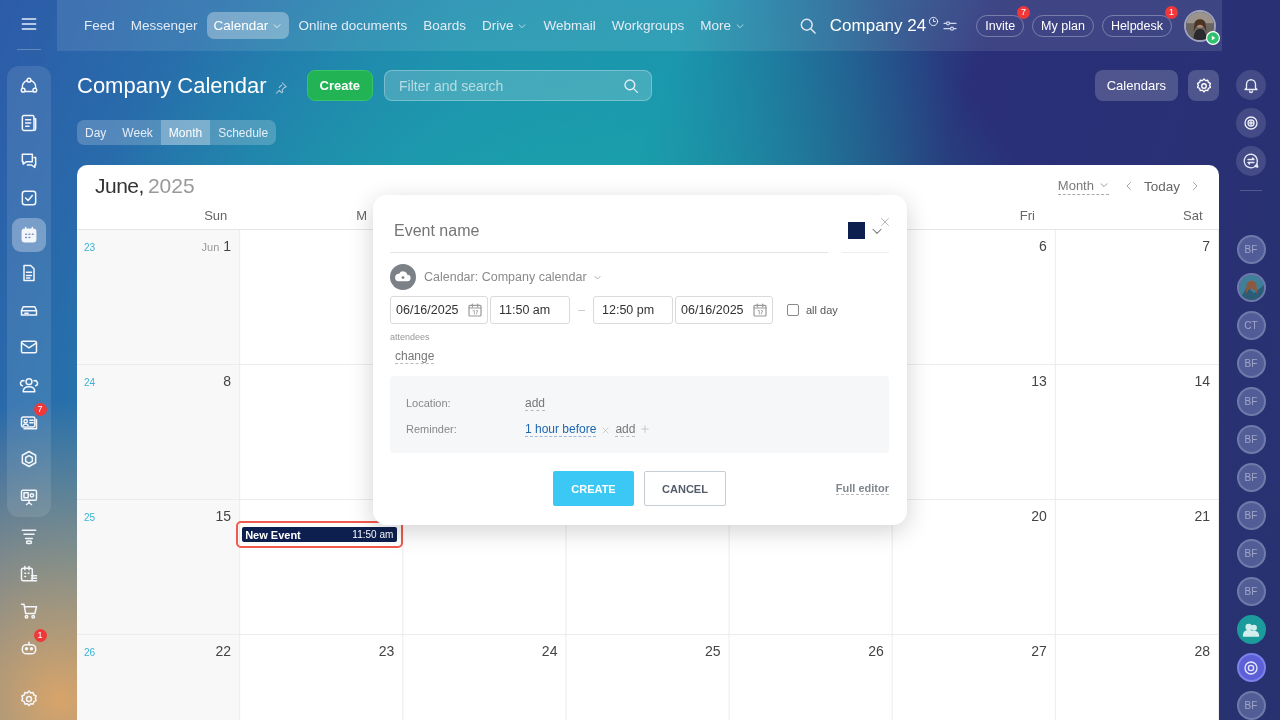 The width and height of the screenshot is (1280, 720). I want to click on company-name: Company 24, so click(878, 25).